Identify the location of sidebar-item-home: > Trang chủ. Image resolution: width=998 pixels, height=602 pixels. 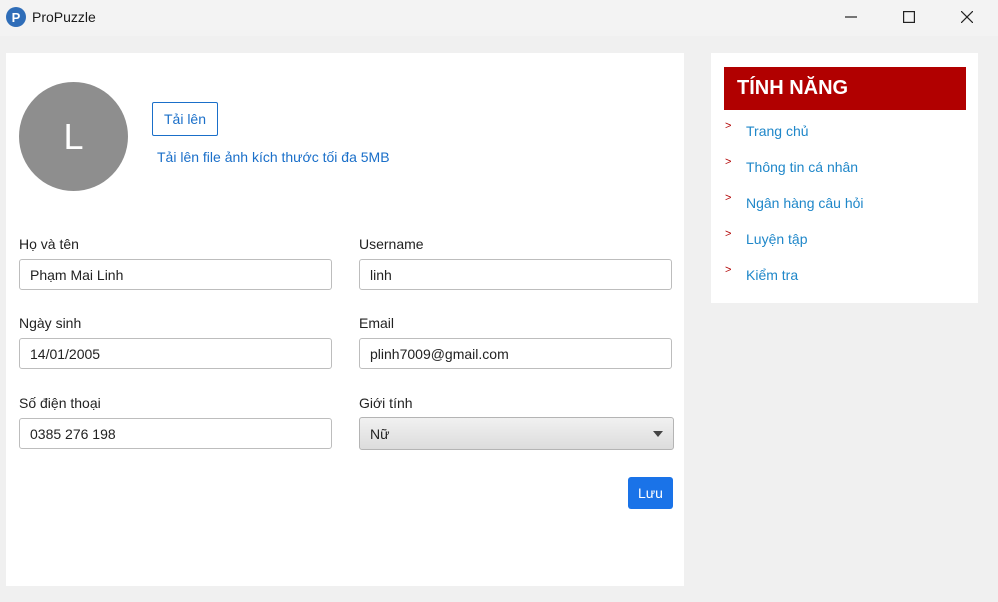
(767, 131).